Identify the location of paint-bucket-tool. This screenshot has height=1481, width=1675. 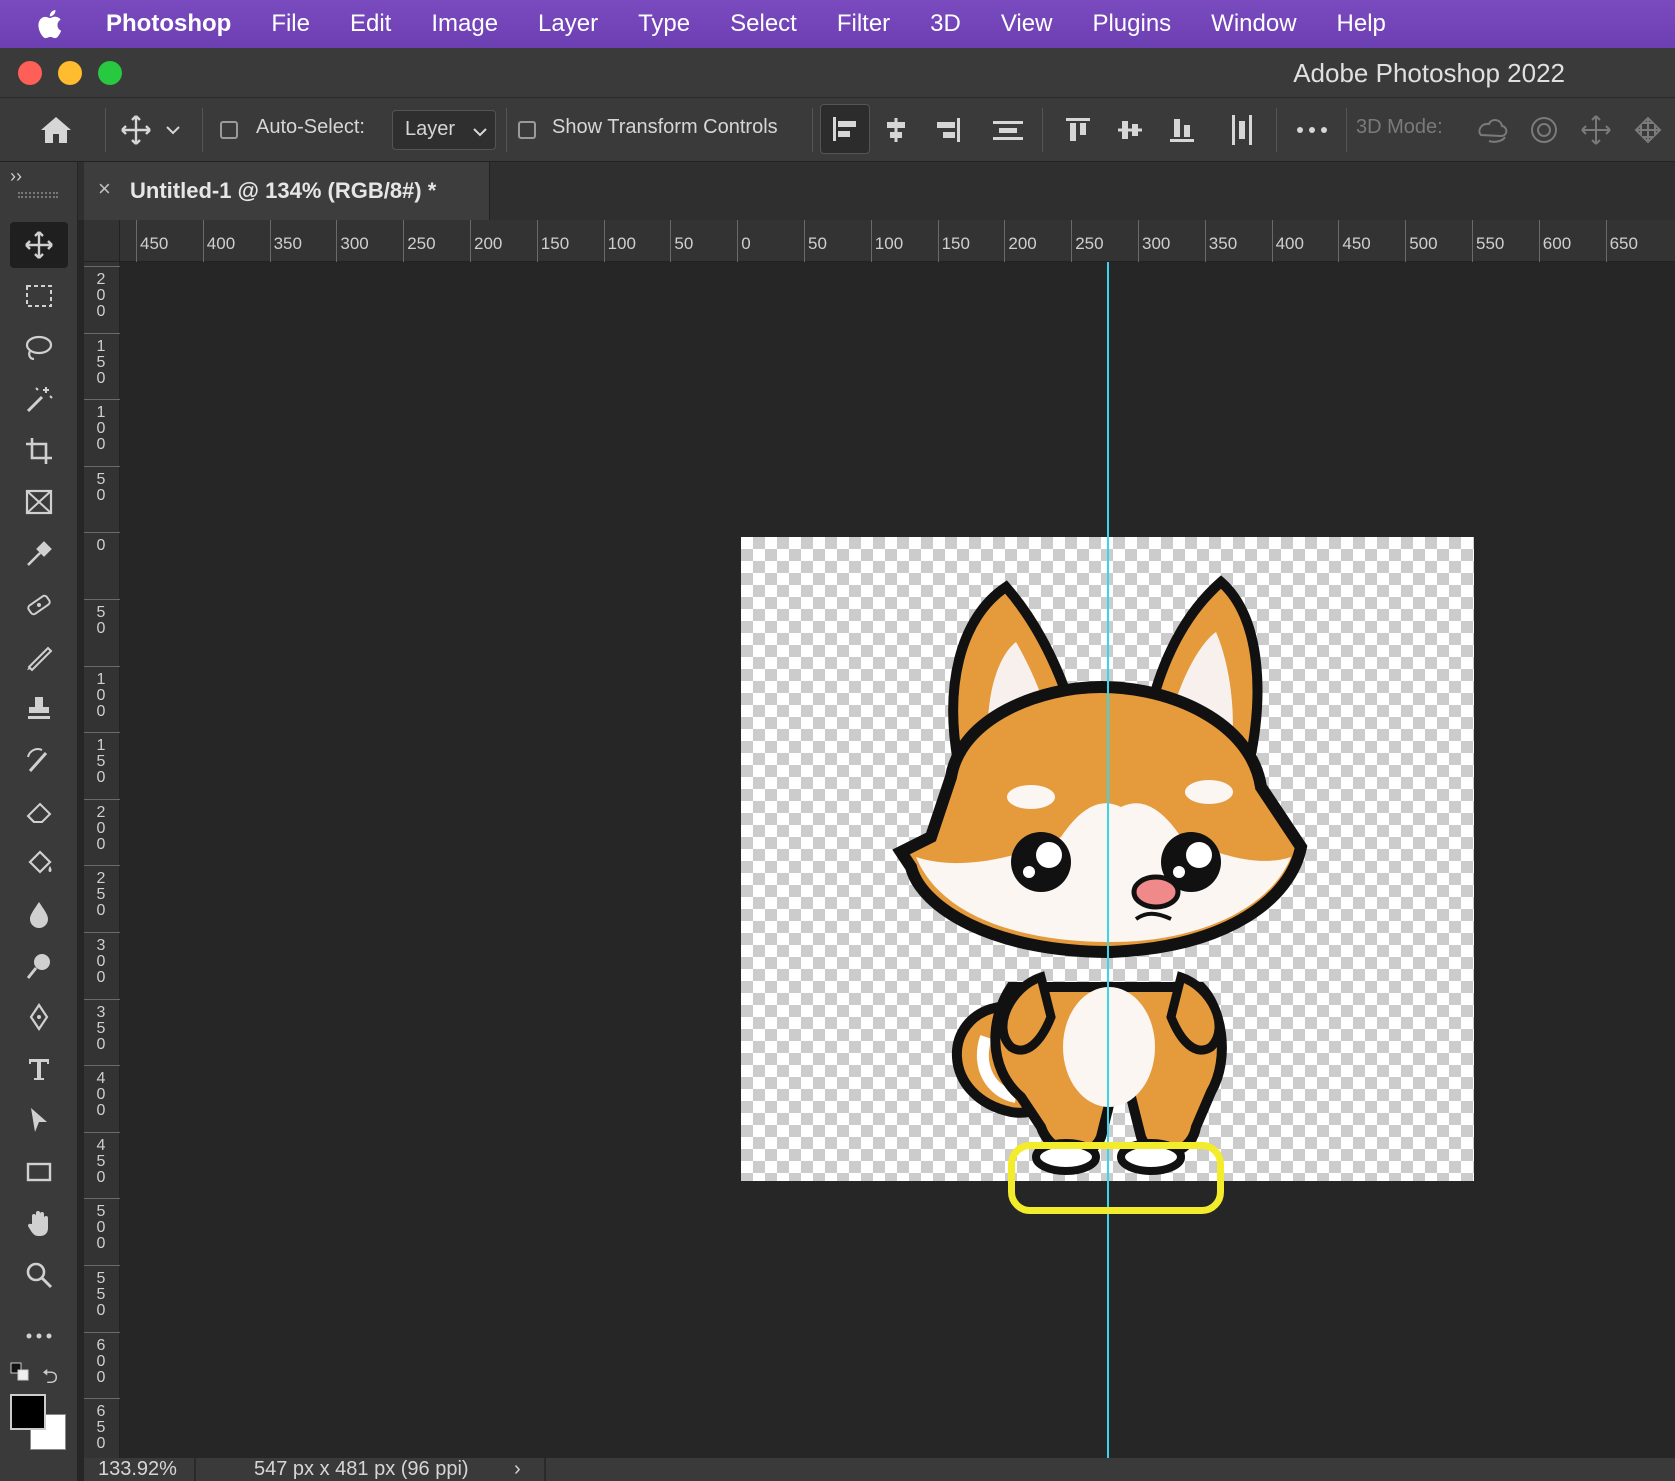
(39, 863).